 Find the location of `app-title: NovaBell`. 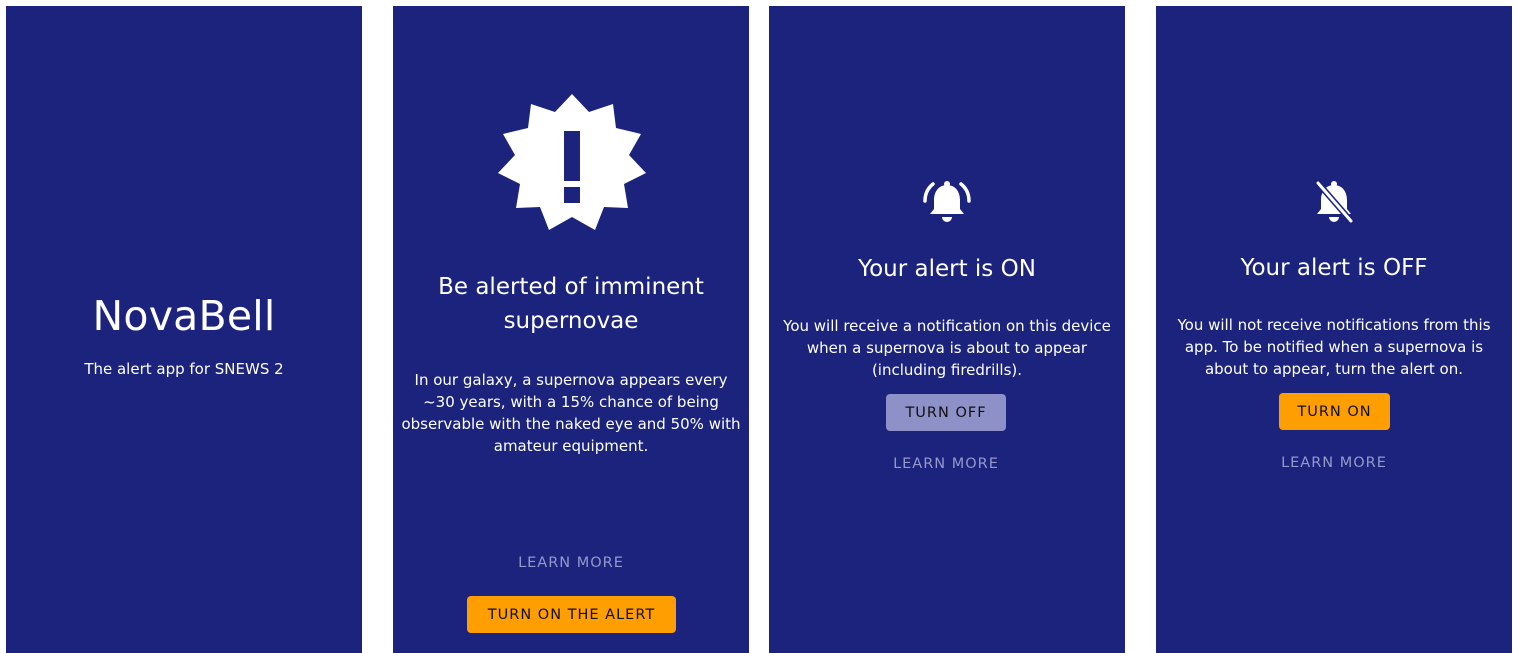

app-title: NovaBell is located at coordinates (184, 316).